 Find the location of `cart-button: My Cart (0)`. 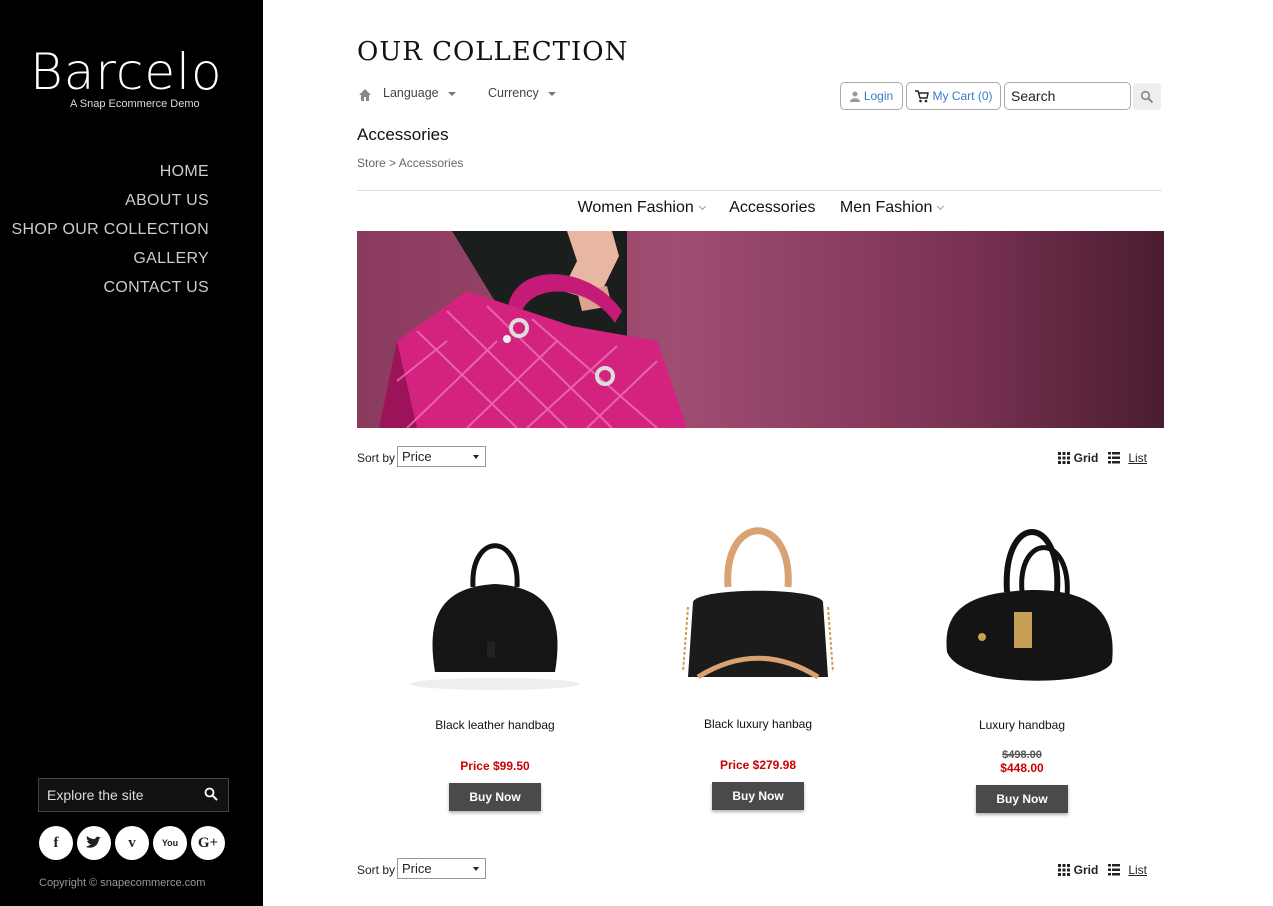

cart-button: My Cart (0) is located at coordinates (953, 96).